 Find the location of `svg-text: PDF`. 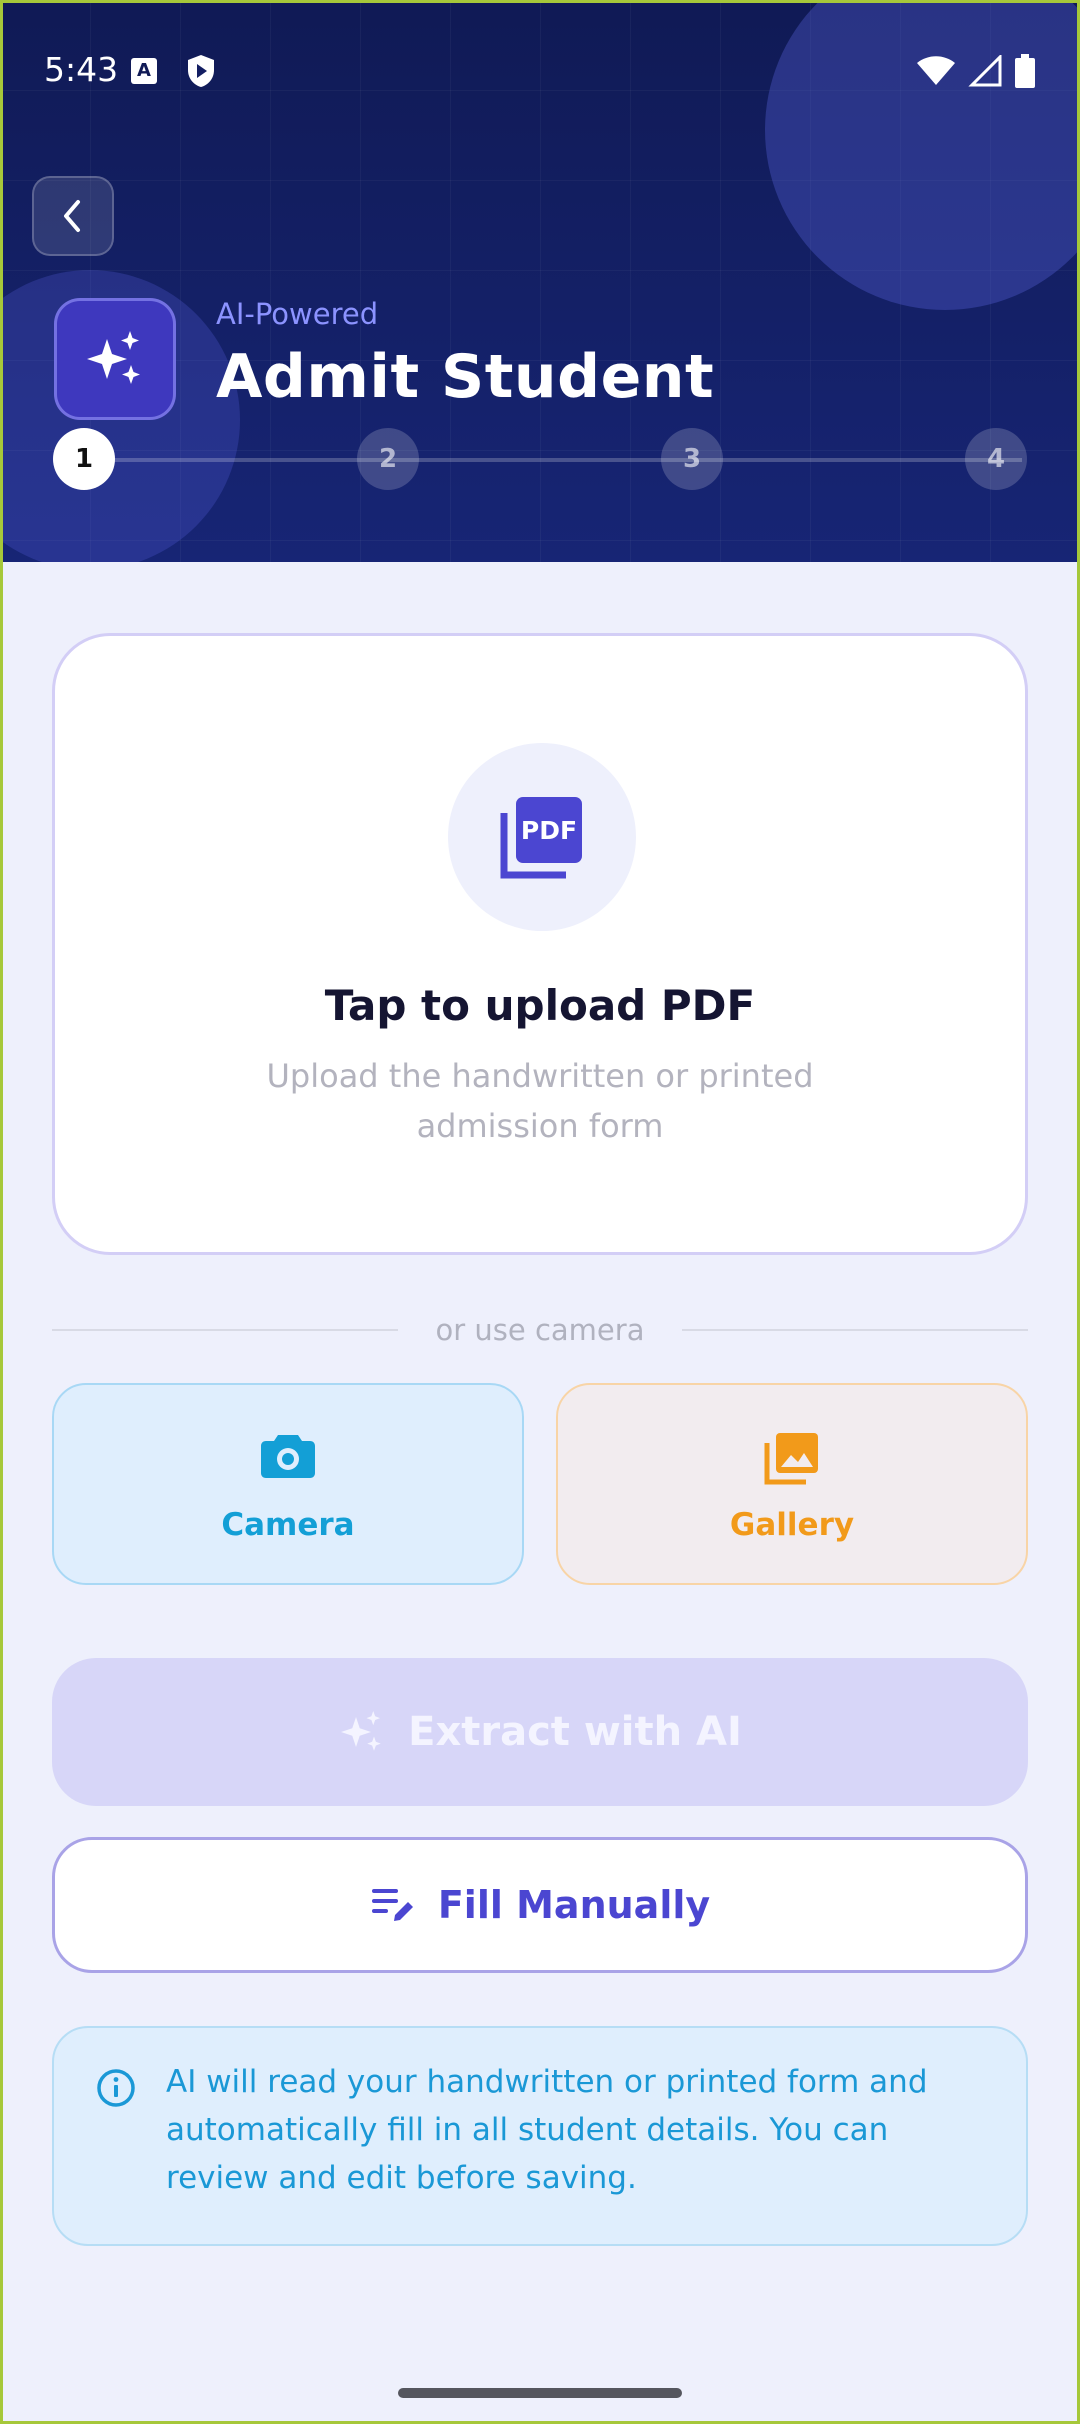

svg-text: PDF is located at coordinates (549, 830).